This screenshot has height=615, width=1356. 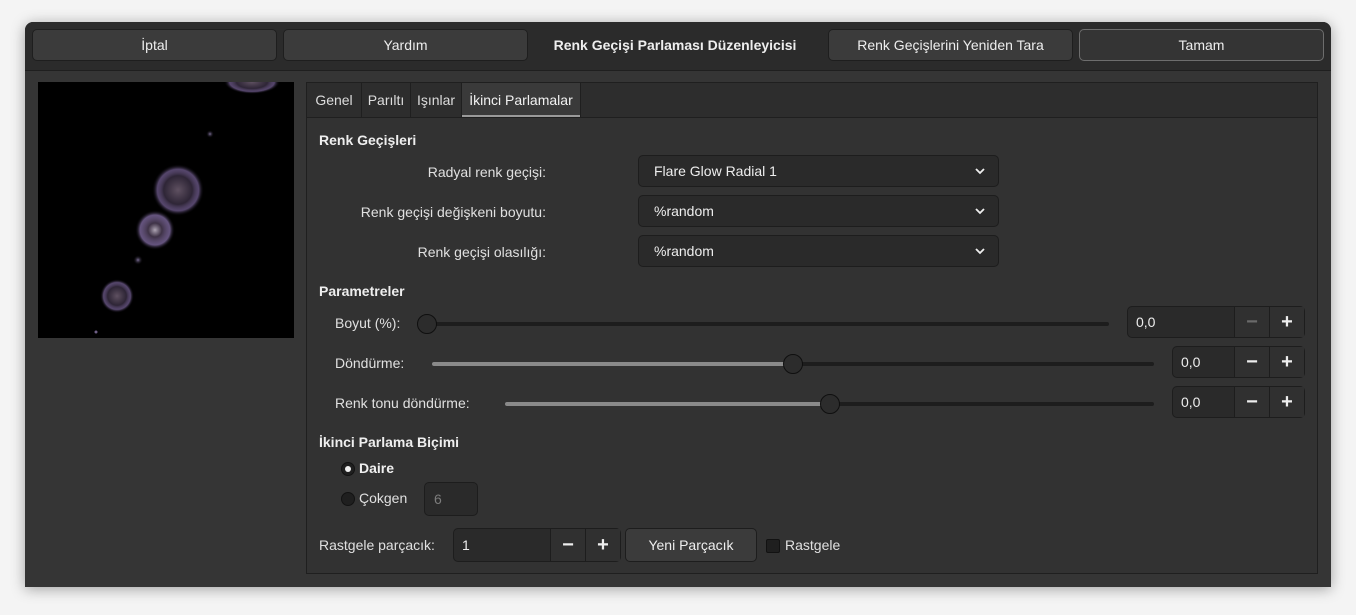 What do you see at coordinates (612, 364) in the screenshot?
I see `rotation-slider-fill` at bounding box center [612, 364].